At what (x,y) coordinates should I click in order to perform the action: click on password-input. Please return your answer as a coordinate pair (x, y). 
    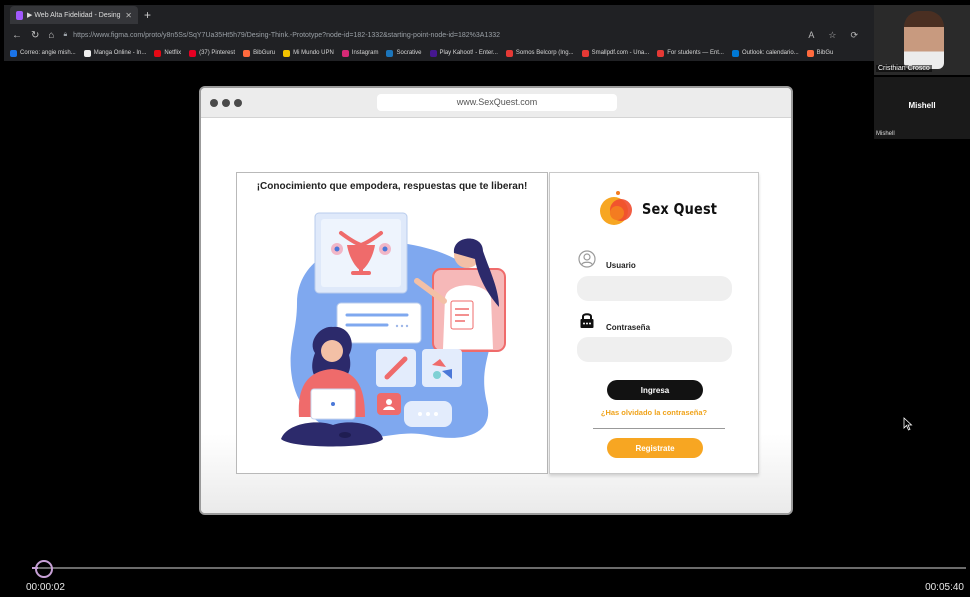
    Looking at the image, I should click on (654, 349).